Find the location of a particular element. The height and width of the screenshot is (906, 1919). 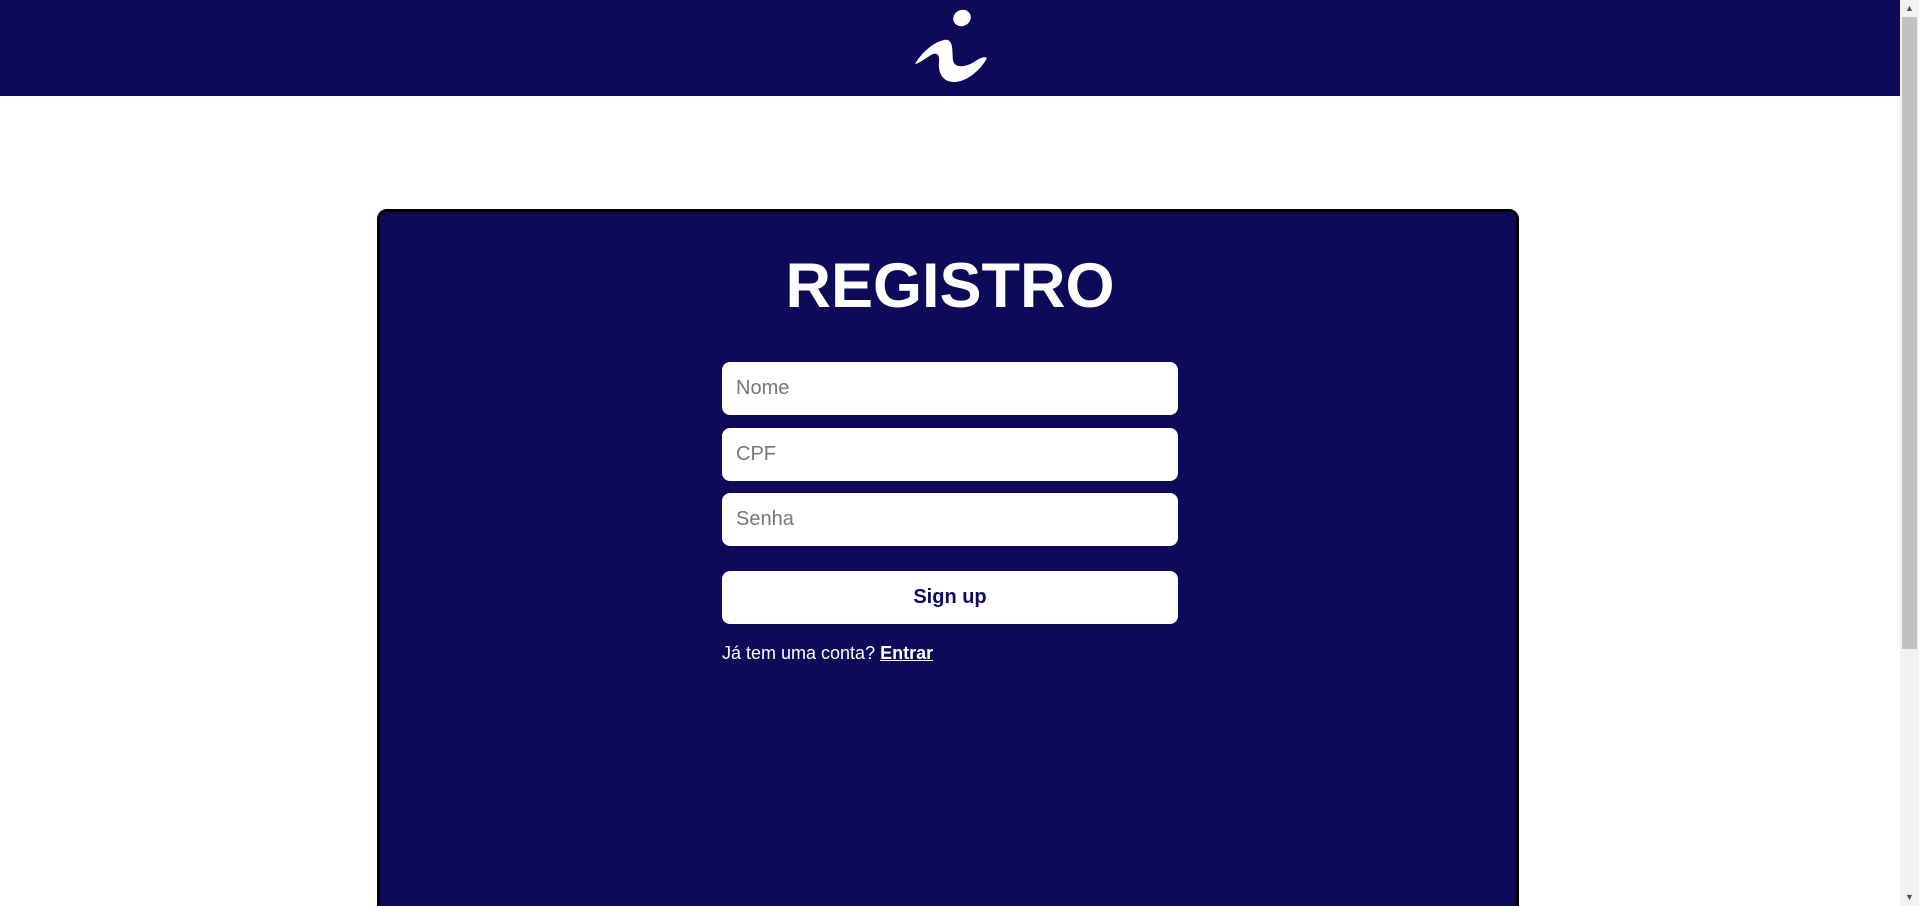

top-bar is located at coordinates (950, 48).